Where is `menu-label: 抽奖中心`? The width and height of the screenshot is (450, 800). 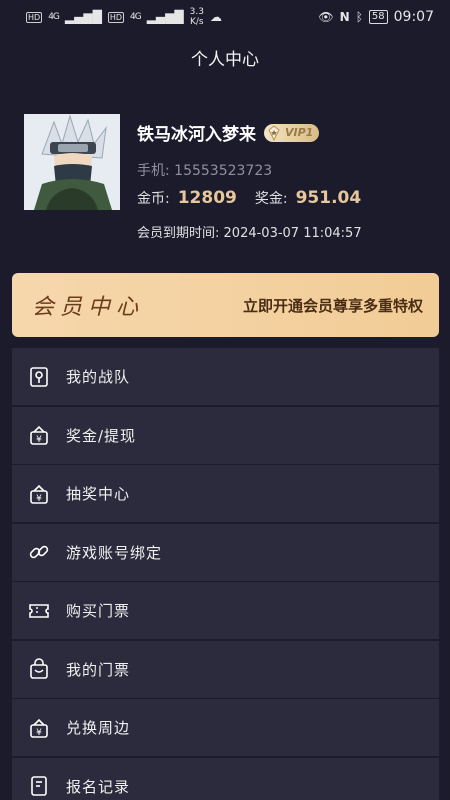 menu-label: 抽奖中心 is located at coordinates (98, 494).